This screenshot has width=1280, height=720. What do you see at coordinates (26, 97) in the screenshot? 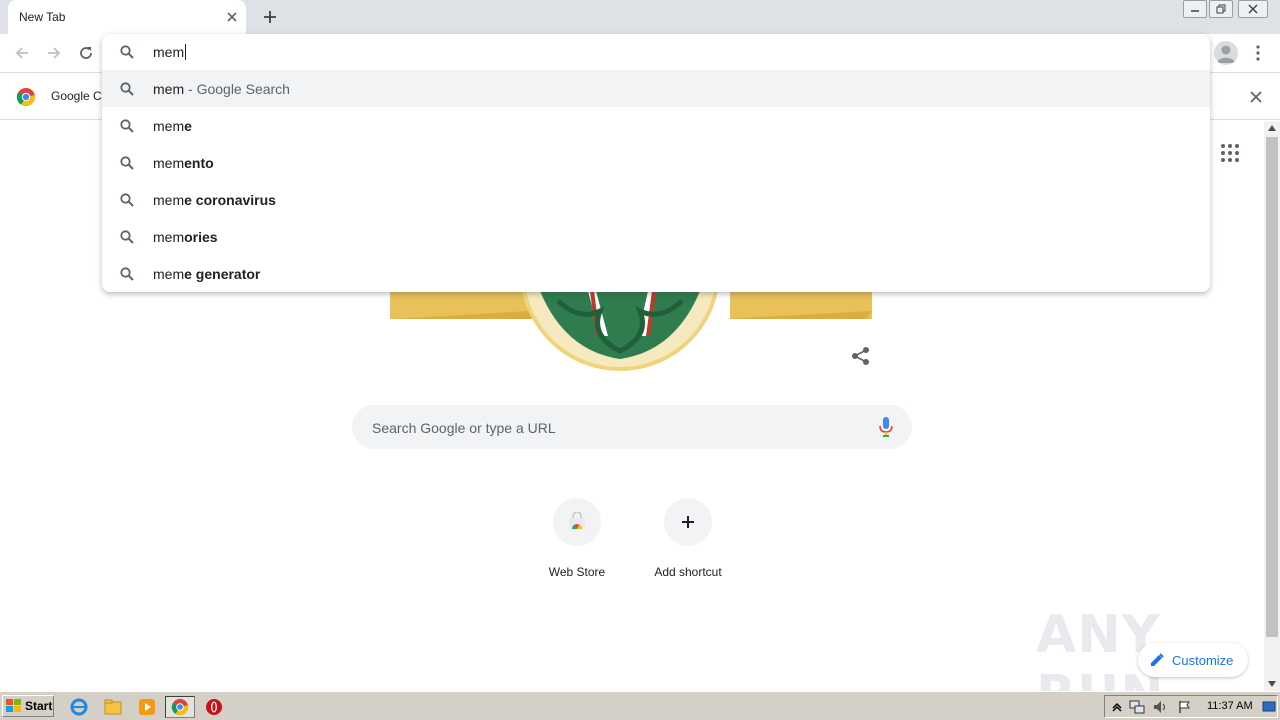
I see `chrome-logo-icon` at bounding box center [26, 97].